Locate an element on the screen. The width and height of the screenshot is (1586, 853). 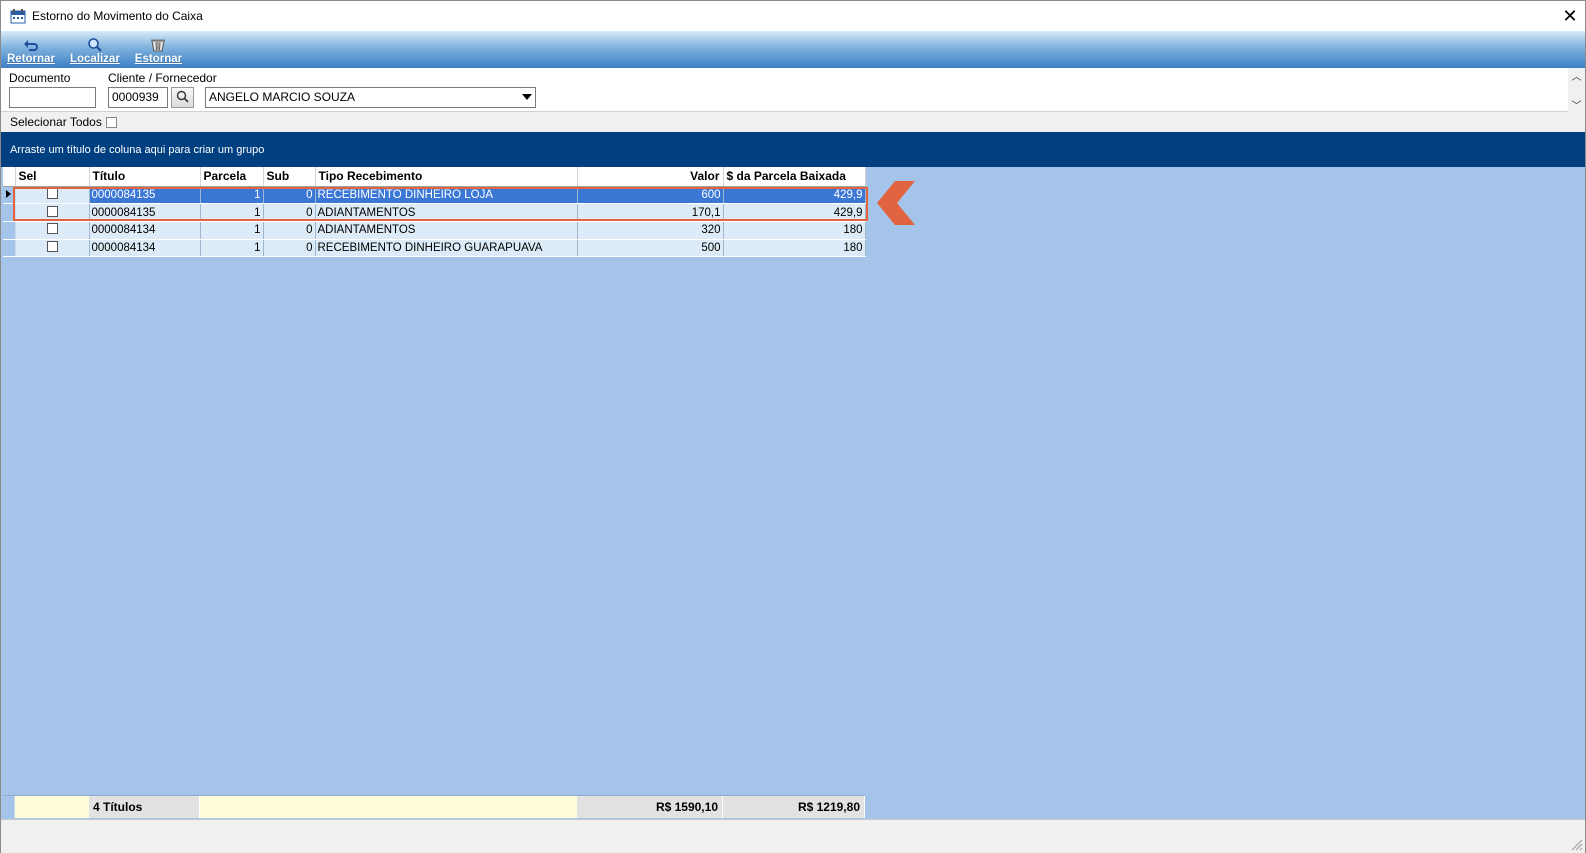
column-header-baixada: $ da Parcela Baixada is located at coordinates (794, 177).